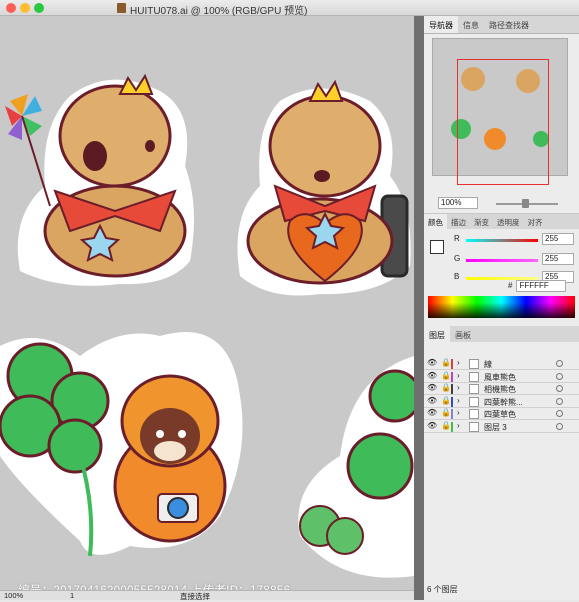 The height and width of the screenshot is (602, 579). I want to click on zoom-window-button, so click(39, 8).